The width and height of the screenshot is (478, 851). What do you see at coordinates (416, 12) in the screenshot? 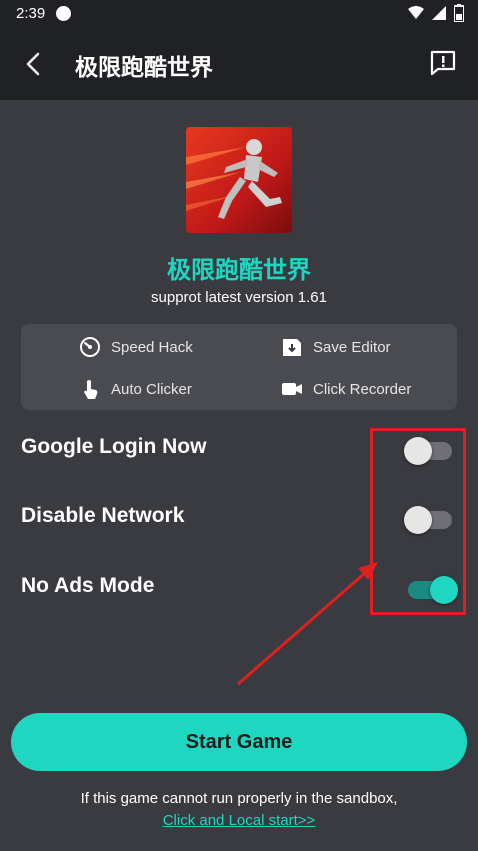
I see `wifi-icon` at bounding box center [416, 12].